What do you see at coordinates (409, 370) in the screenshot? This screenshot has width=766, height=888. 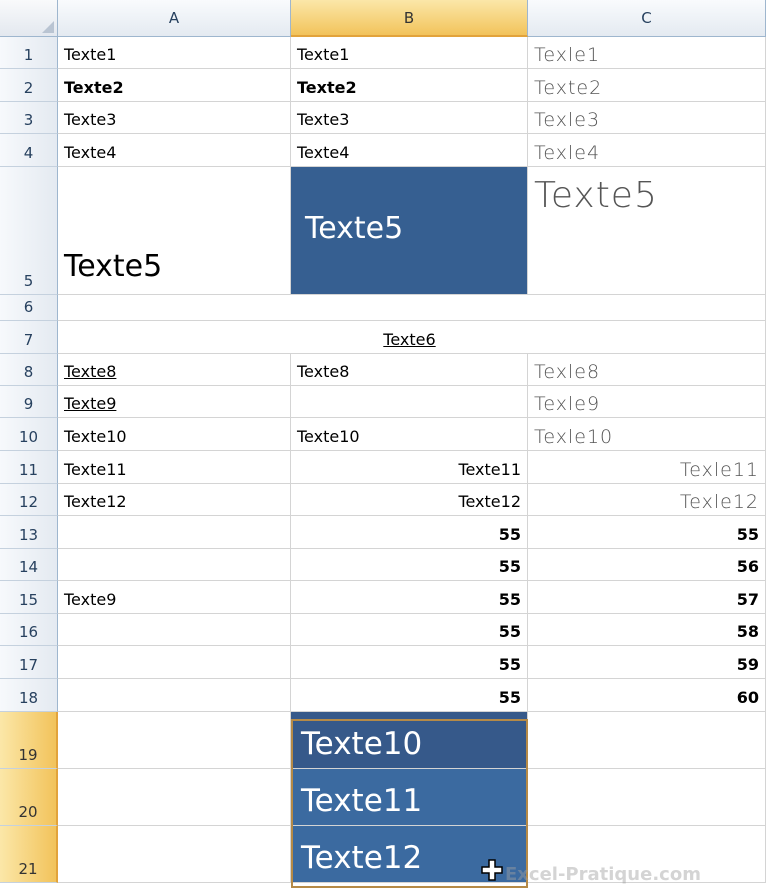 I see `cell-b8: Texte8` at bounding box center [409, 370].